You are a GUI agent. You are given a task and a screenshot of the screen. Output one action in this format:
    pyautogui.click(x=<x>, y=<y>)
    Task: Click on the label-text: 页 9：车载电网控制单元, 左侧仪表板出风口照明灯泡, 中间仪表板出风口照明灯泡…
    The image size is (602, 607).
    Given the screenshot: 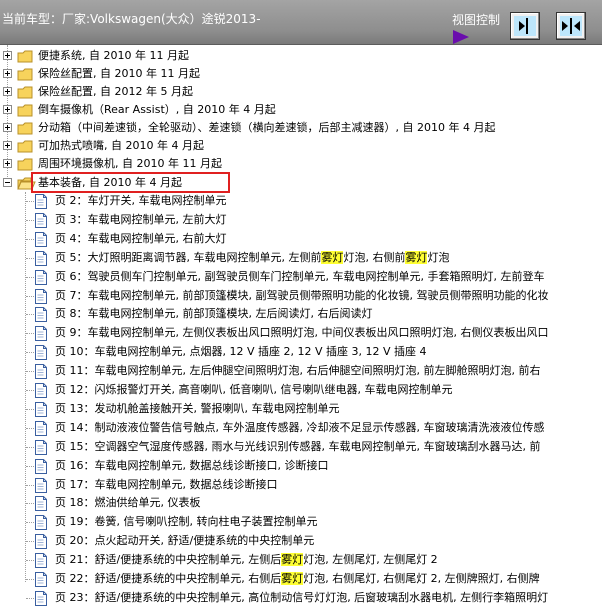 What is the action you would take?
    pyautogui.click(x=302, y=332)
    